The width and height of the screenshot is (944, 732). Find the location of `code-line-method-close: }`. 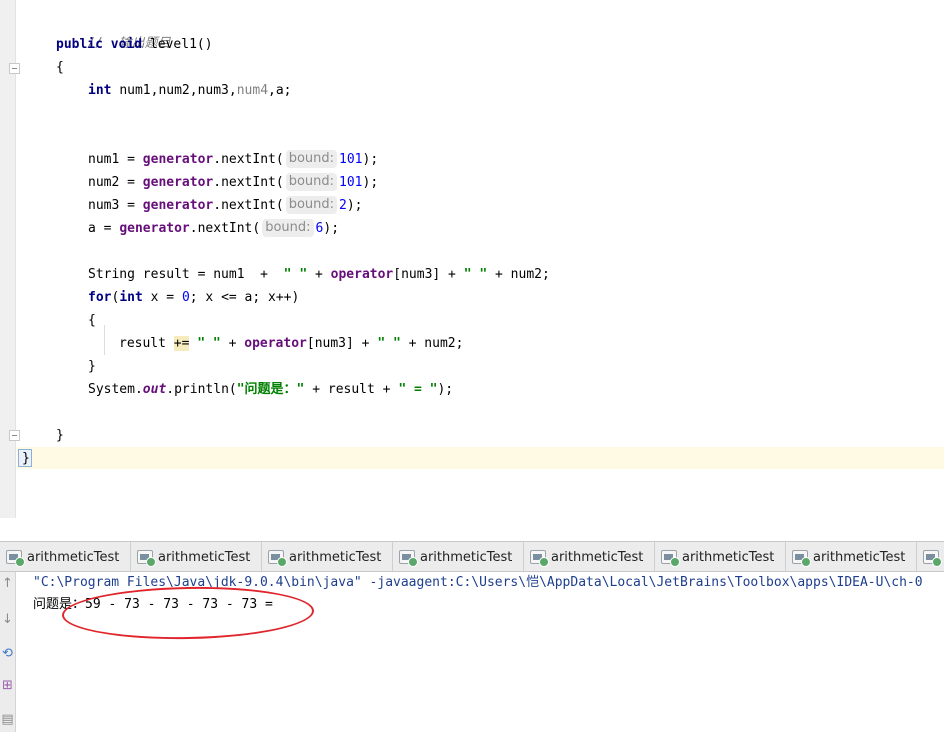

code-line-method-close: } is located at coordinates (60, 436).